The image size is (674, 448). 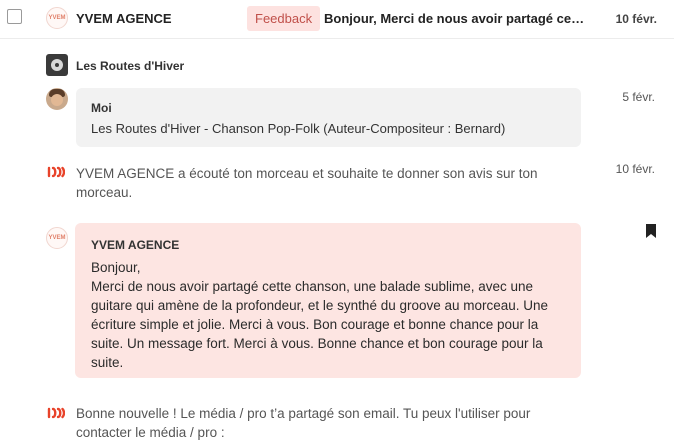 I want to click on bookmark-icon, so click(x=651, y=231).